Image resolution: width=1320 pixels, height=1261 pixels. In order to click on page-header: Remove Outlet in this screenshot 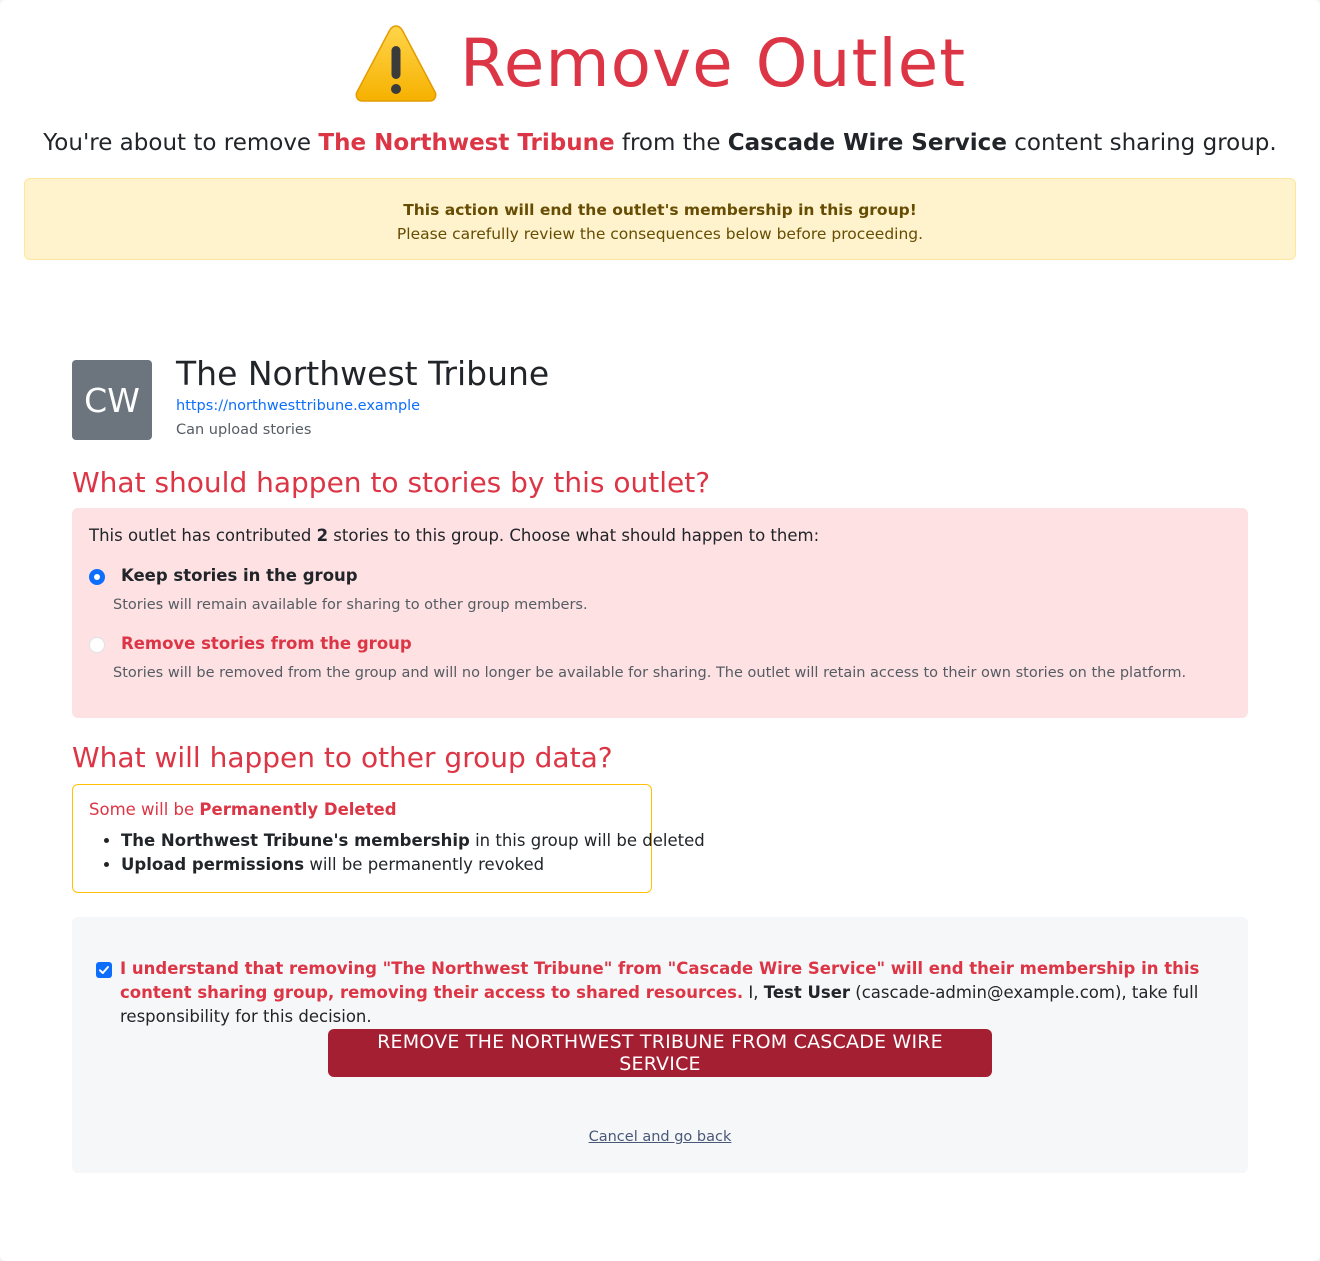, I will do `click(660, 64)`.